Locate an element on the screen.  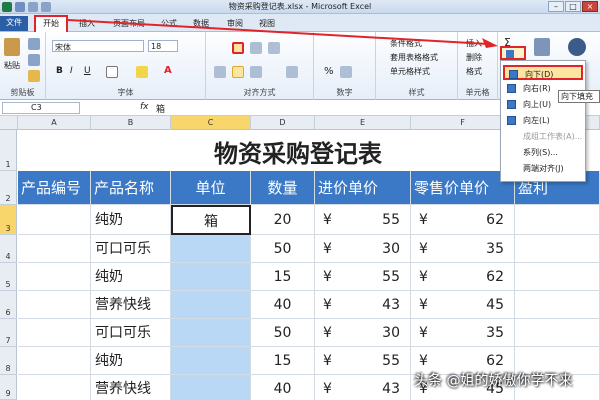
header-cell: 进价单价 is located at coordinates (363, 188).